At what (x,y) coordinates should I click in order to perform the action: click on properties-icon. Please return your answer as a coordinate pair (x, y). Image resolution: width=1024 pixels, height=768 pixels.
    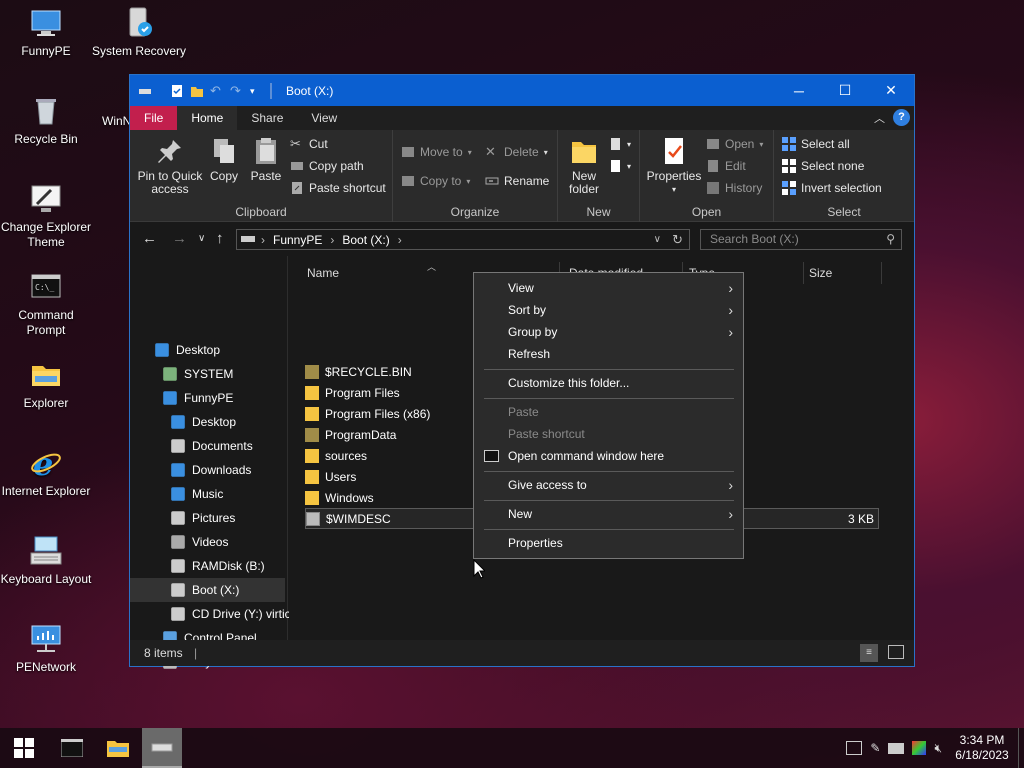
    Looking at the image, I should click on (177, 91).